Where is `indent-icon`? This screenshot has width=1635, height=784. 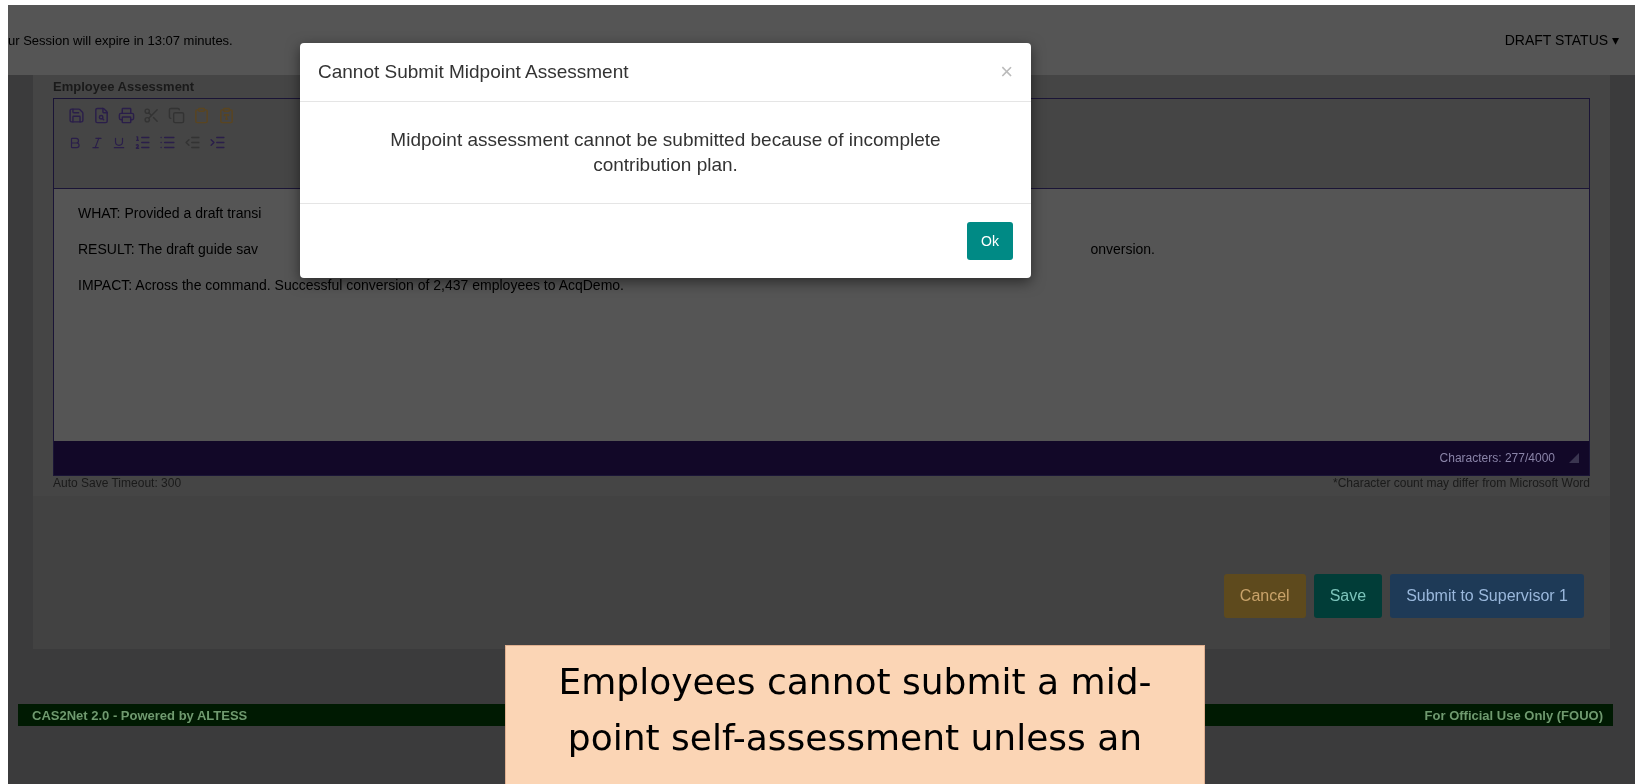 indent-icon is located at coordinates (217, 142).